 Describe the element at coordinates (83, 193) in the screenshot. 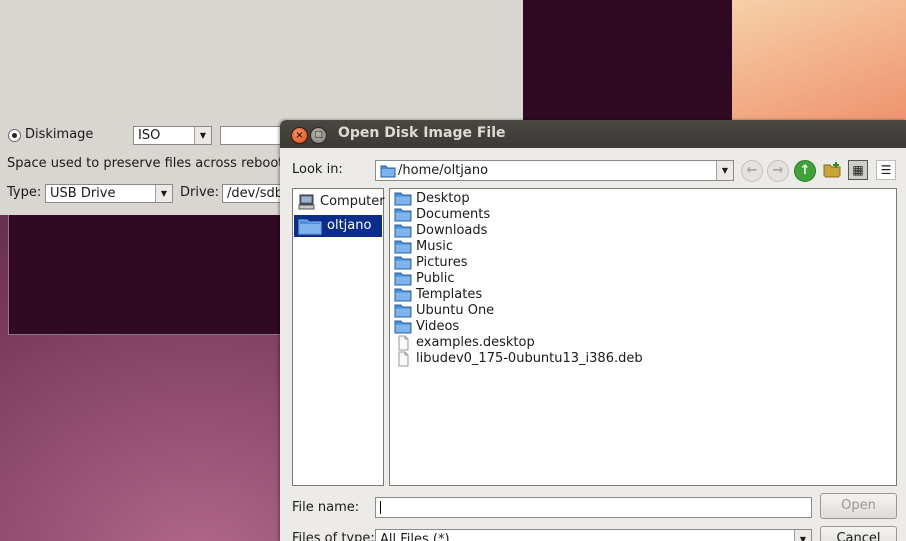

I see `type-value: USB Drive` at that location.